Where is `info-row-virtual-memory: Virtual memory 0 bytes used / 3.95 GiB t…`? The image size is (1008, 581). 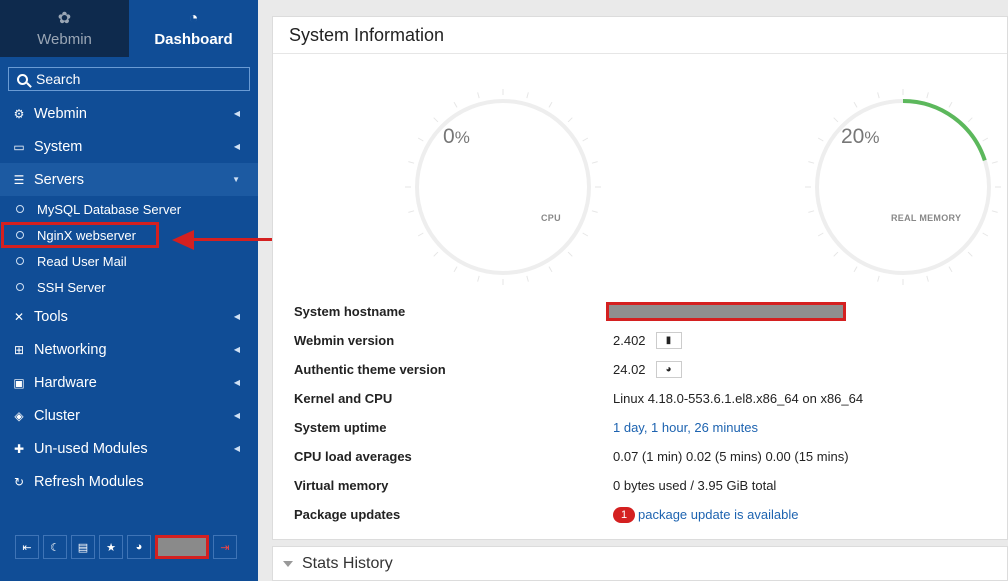
info-row-virtual-memory: Virtual memory 0 bytes used / 3.95 GiB t… is located at coordinates (649, 485).